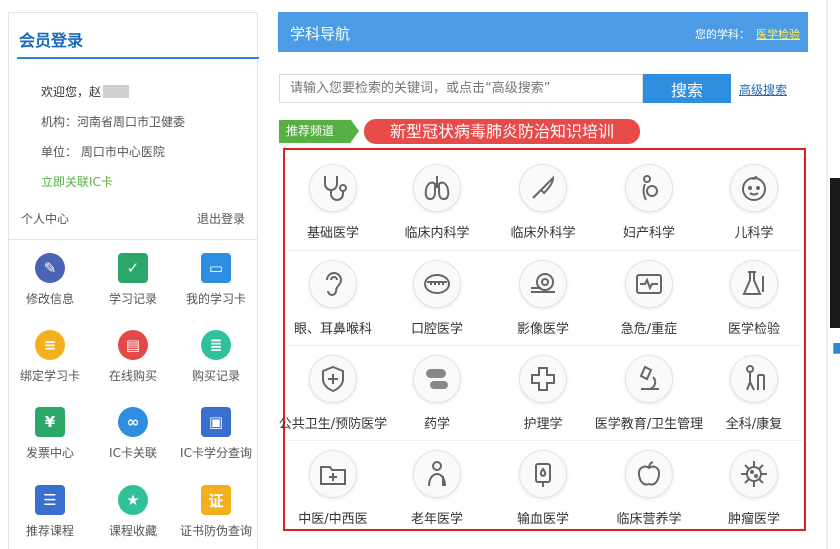  Describe the element at coordinates (649, 519) in the screenshot. I see `subject-label: 临床营养学` at that location.